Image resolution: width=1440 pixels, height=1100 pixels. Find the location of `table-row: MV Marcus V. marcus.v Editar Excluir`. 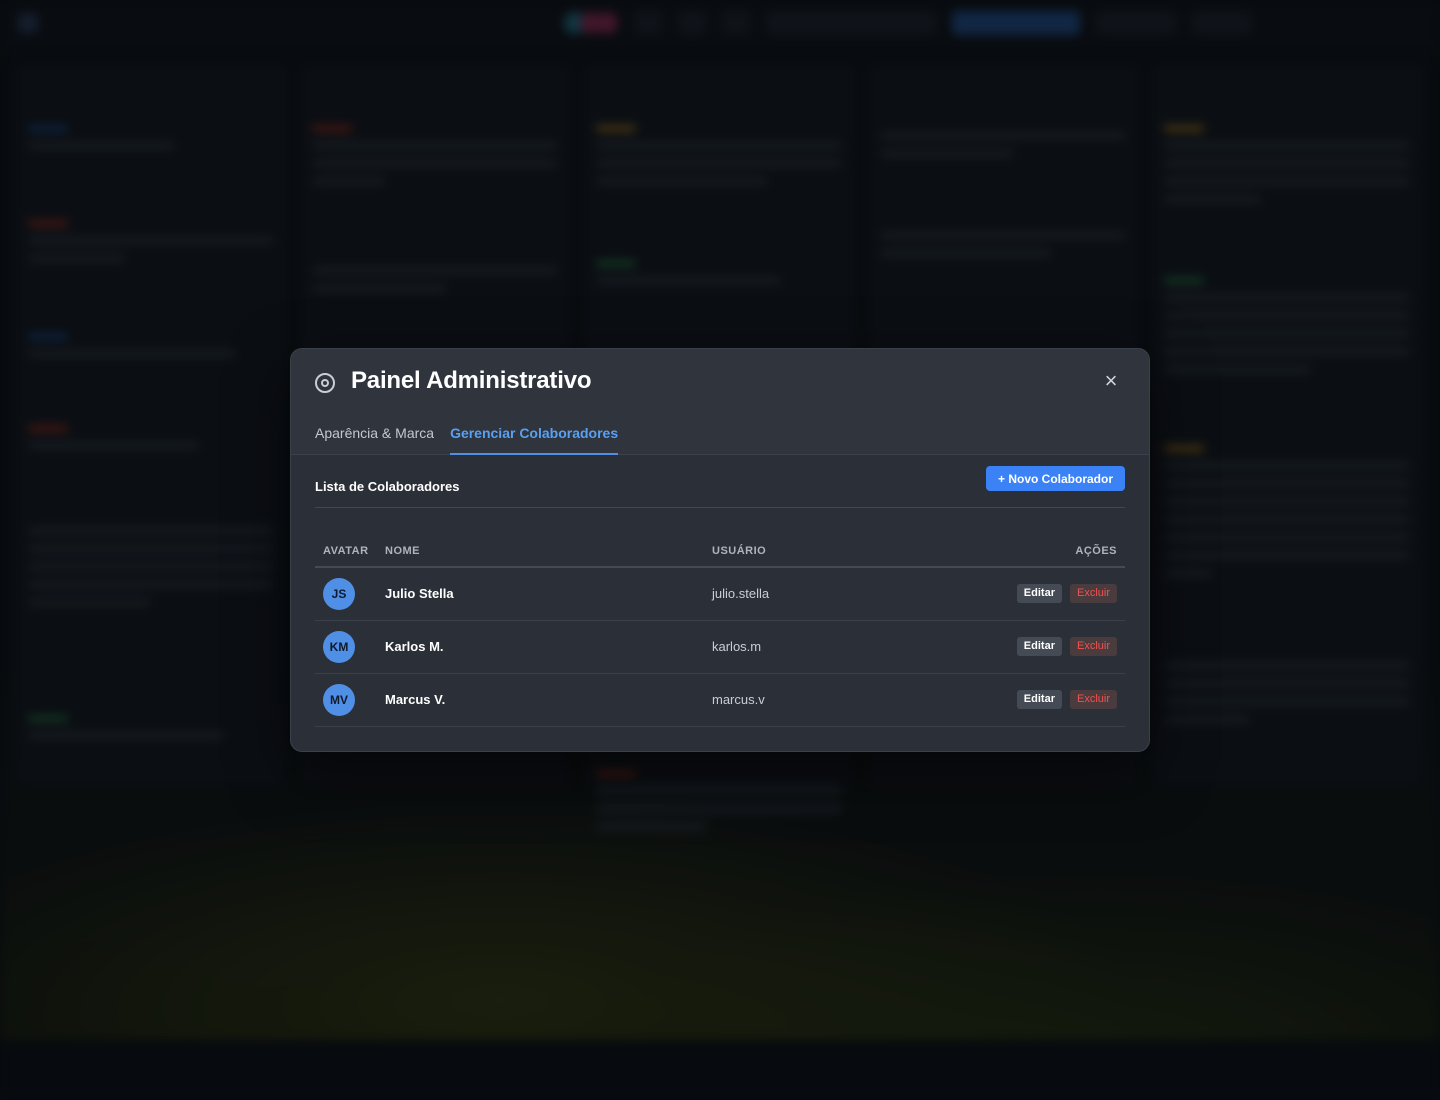

table-row: MV Marcus V. marcus.v Editar Excluir is located at coordinates (720, 700).